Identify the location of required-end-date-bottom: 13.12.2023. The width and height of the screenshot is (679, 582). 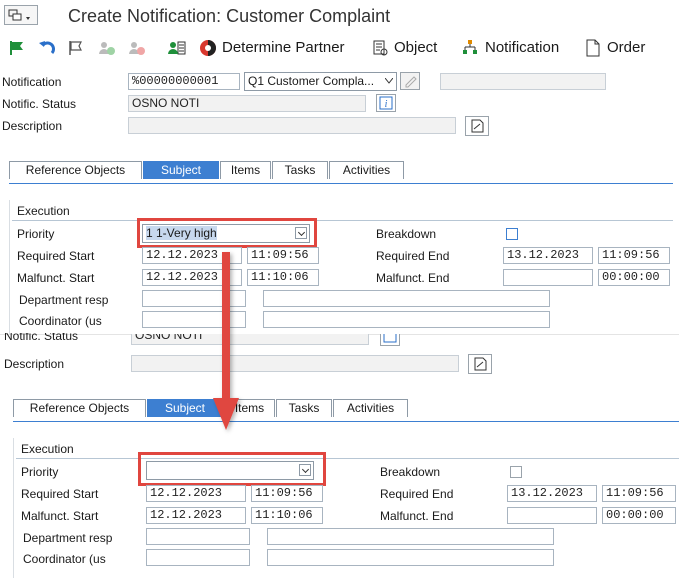
(552, 493).